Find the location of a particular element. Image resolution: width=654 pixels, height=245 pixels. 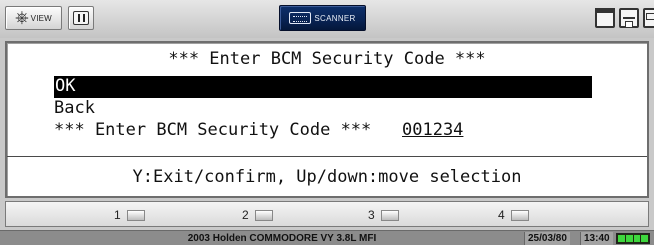

function-key-3: 3 is located at coordinates (383, 215).